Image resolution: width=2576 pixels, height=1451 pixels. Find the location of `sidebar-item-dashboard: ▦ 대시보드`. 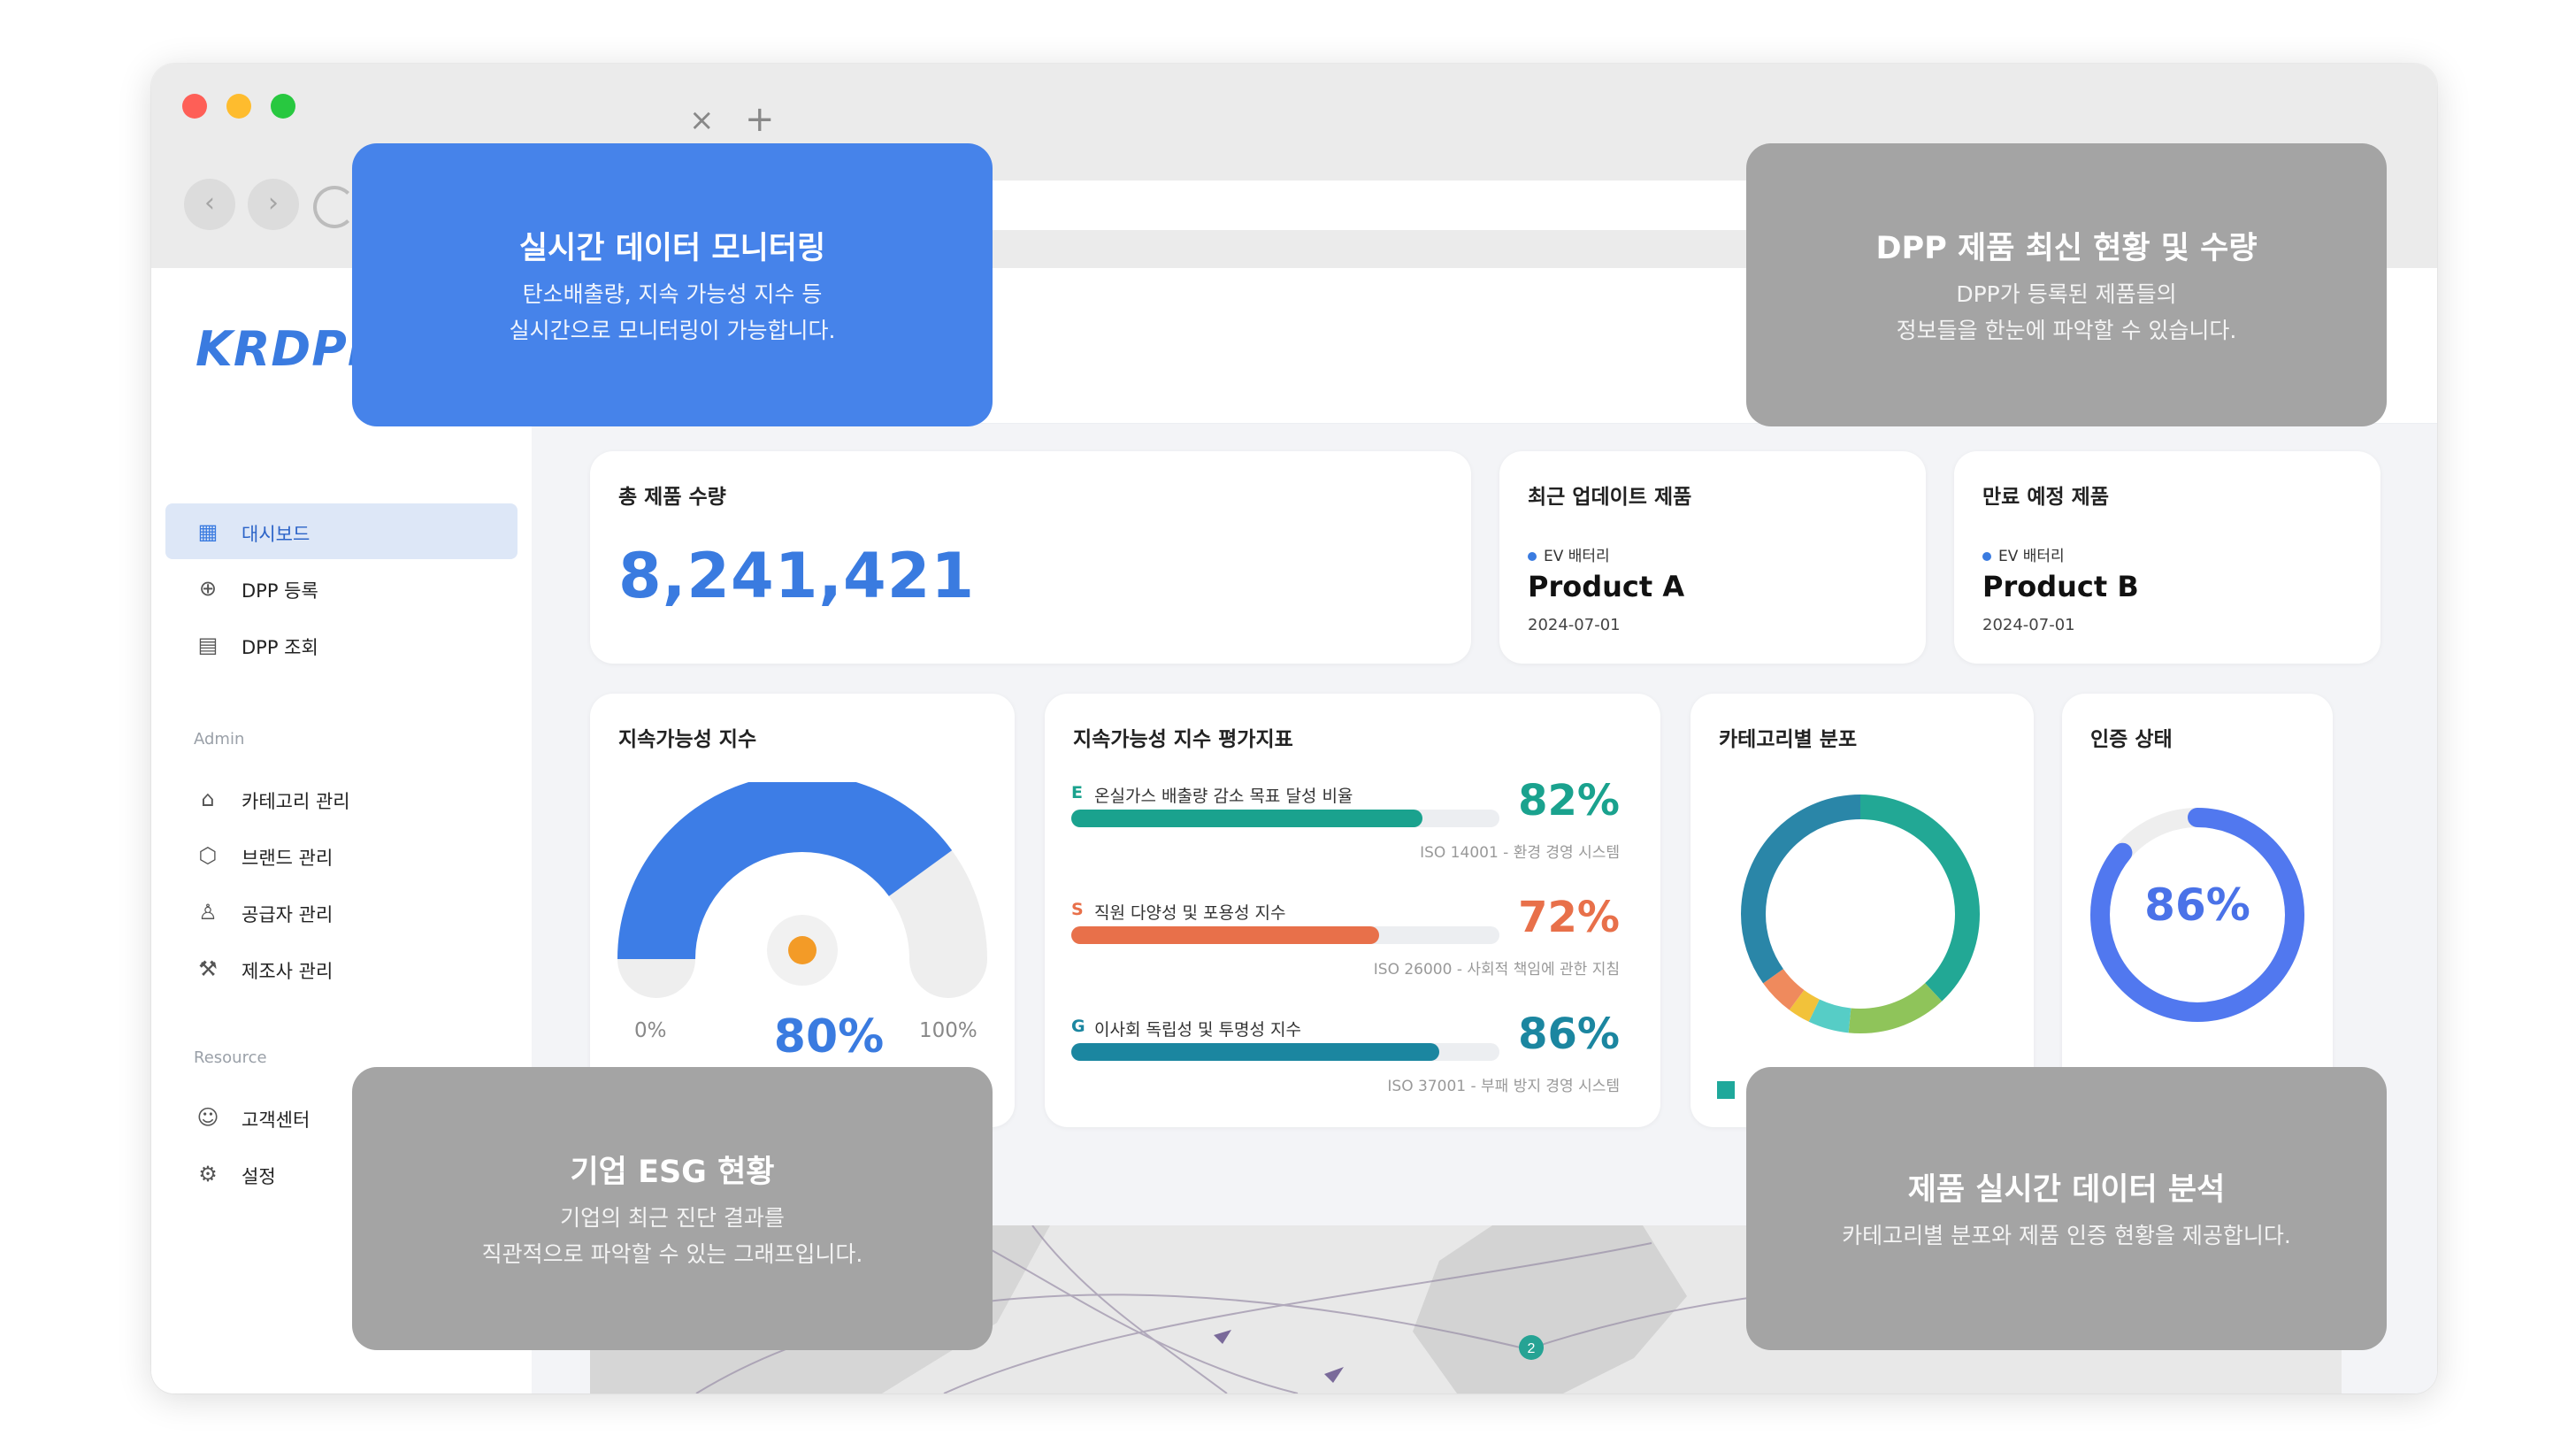

sidebar-item-dashboard: ▦ 대시보드 is located at coordinates (341, 531).